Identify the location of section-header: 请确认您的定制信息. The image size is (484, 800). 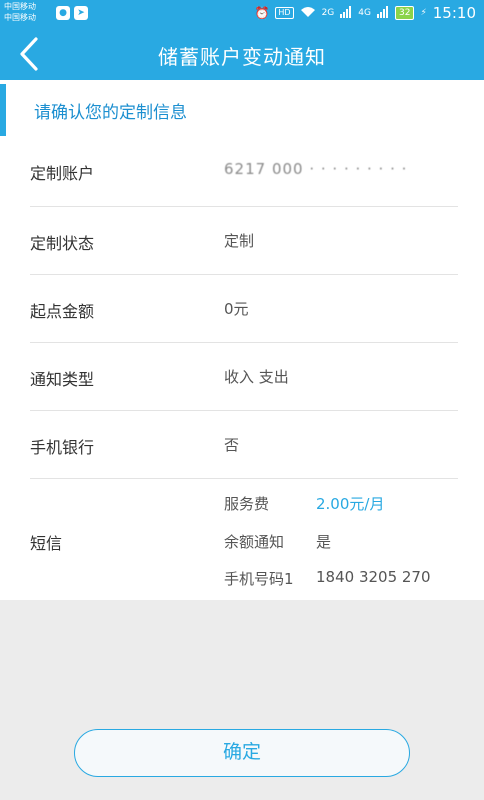
(242, 110).